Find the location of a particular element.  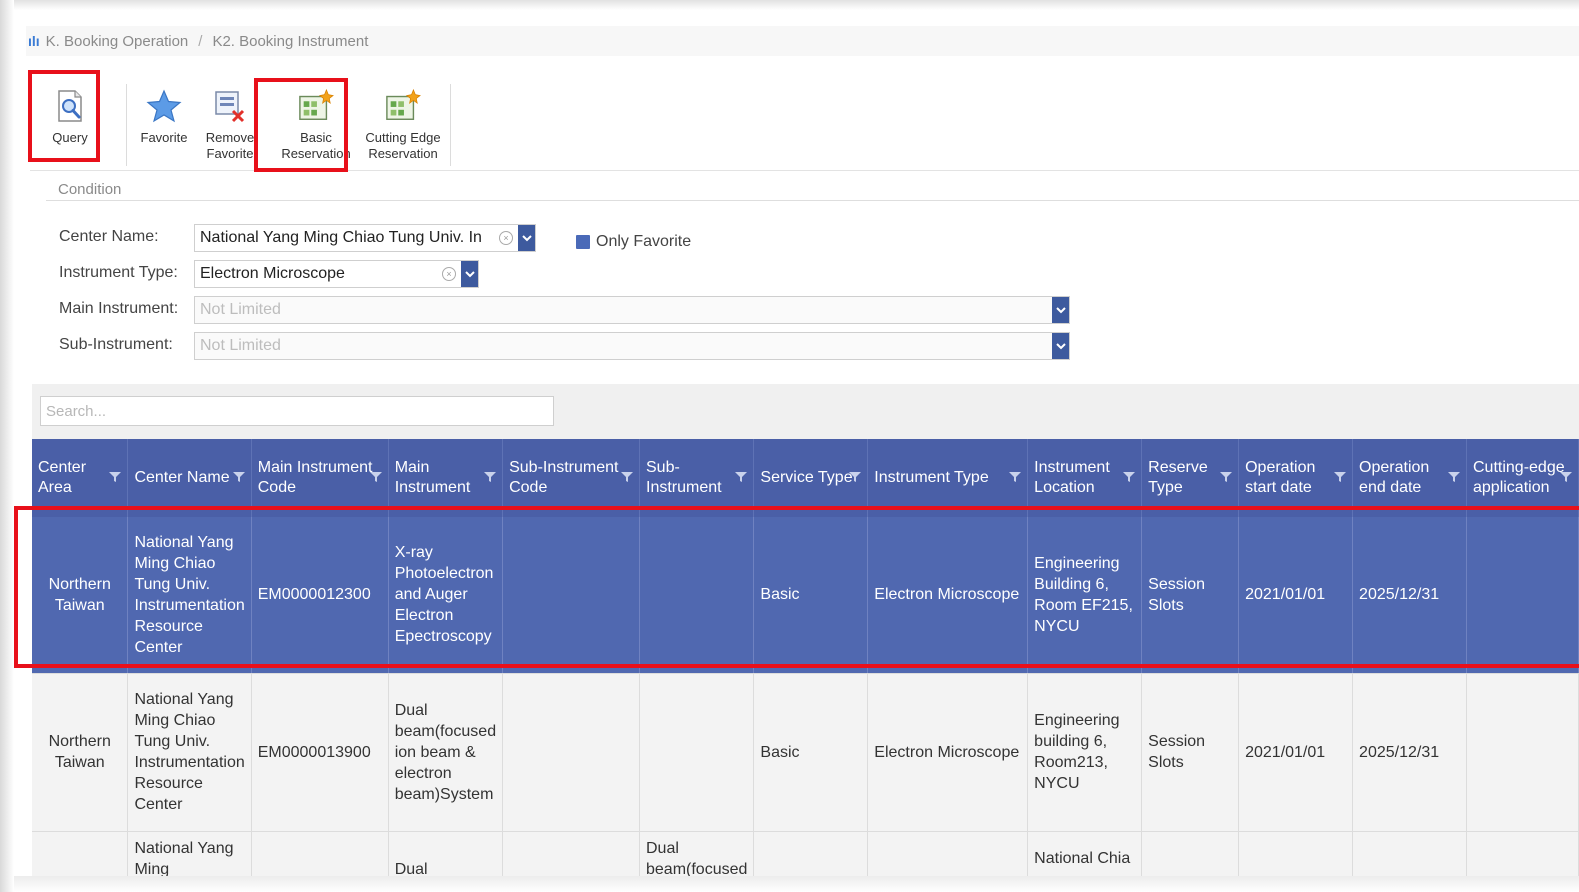

cell-center-area: Northern Taiwan is located at coordinates (80, 752).